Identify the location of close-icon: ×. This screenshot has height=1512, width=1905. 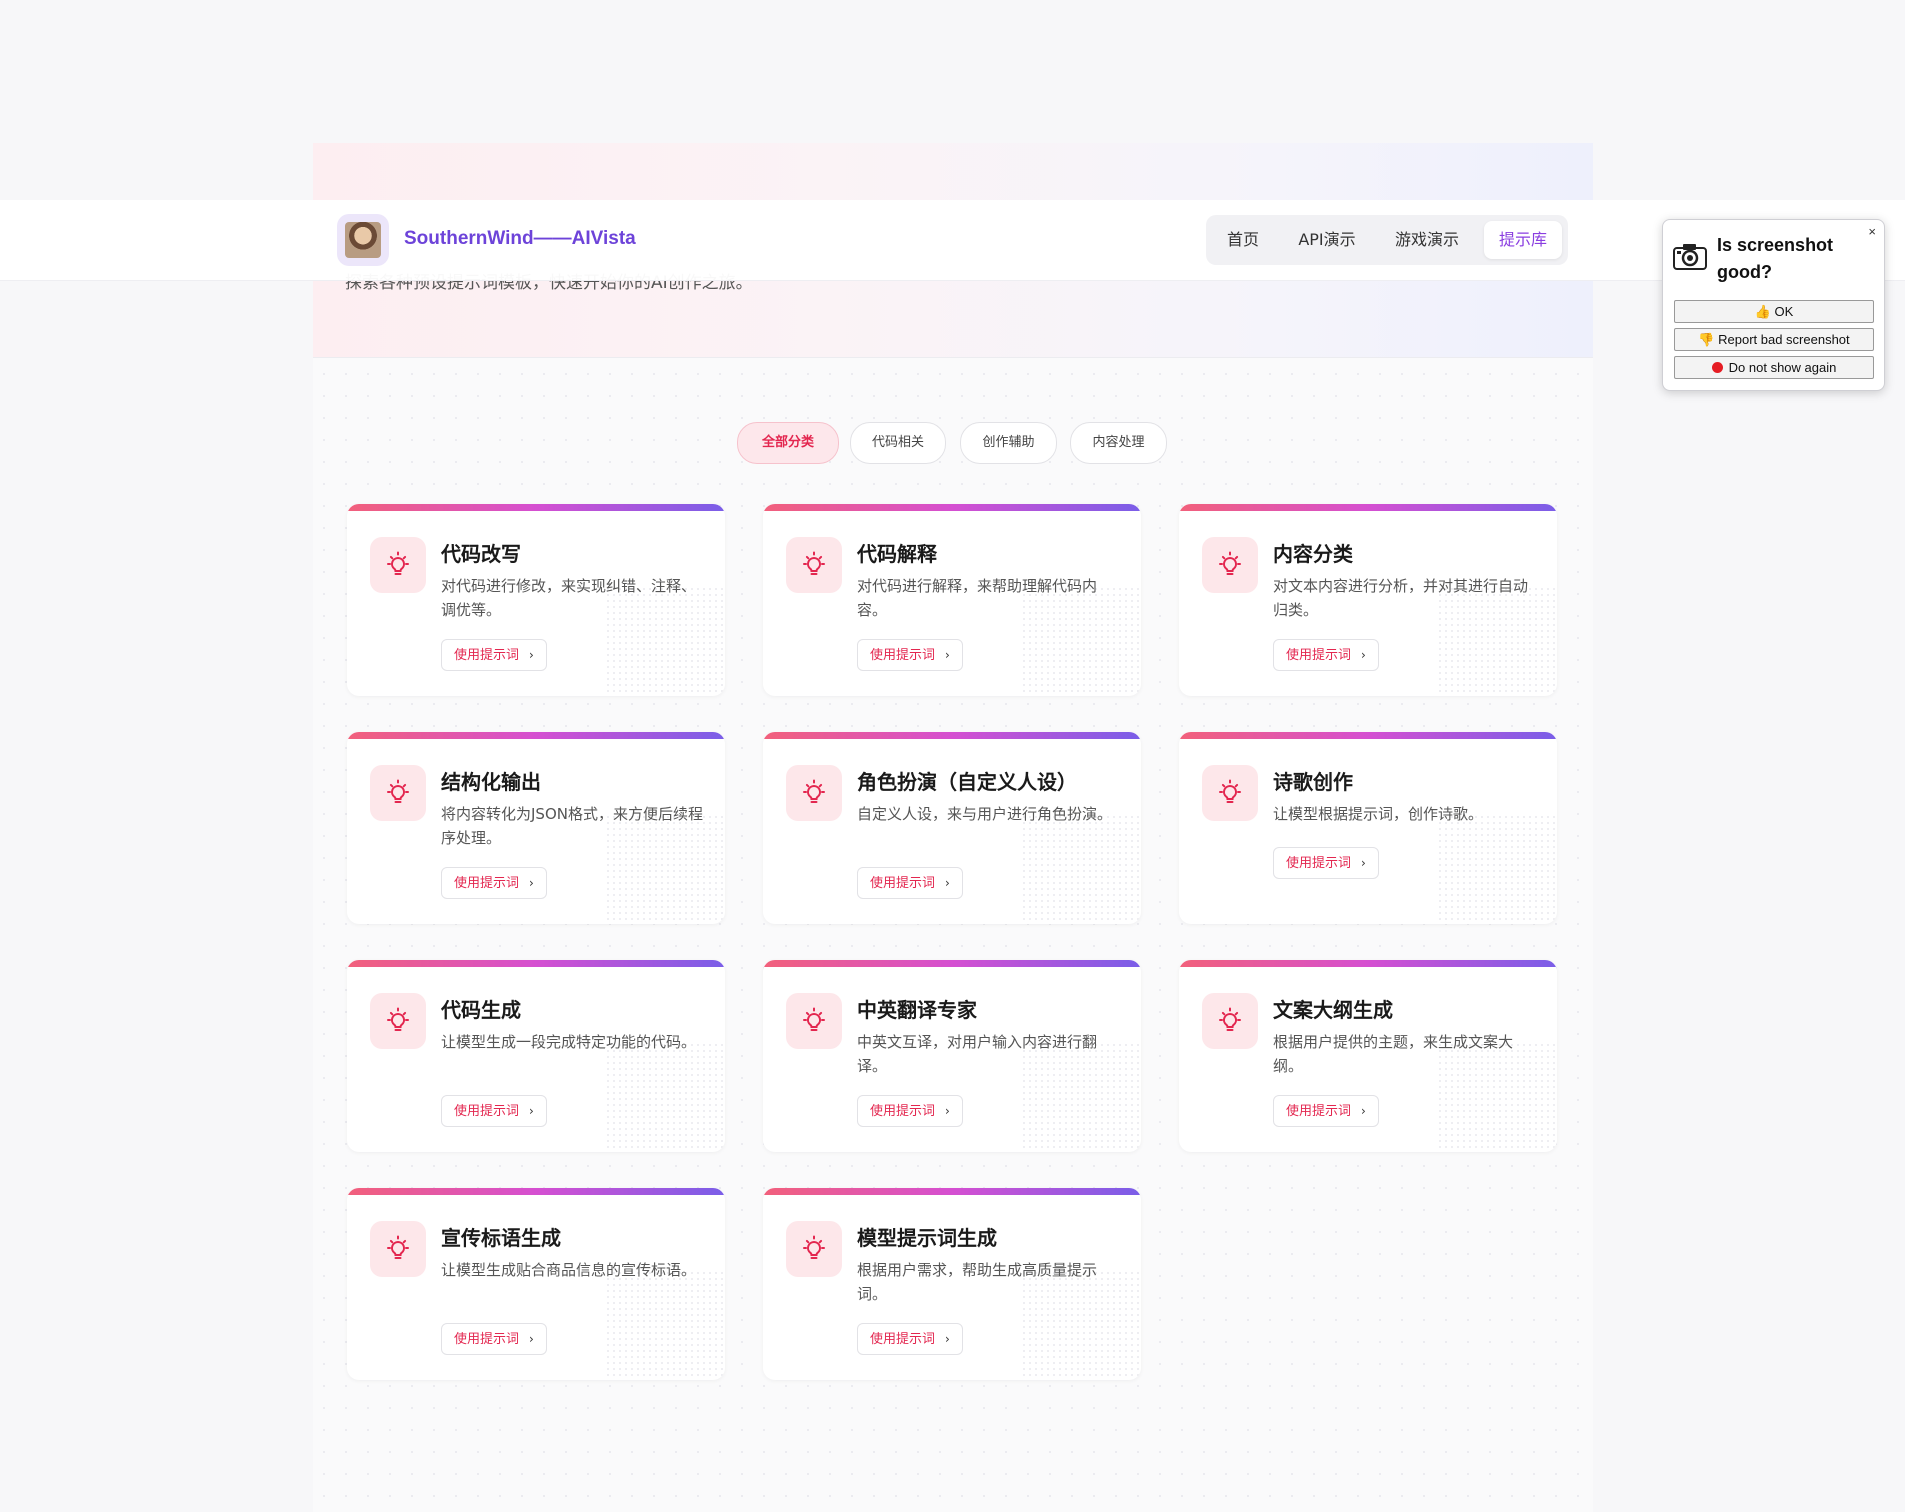
(1872, 231).